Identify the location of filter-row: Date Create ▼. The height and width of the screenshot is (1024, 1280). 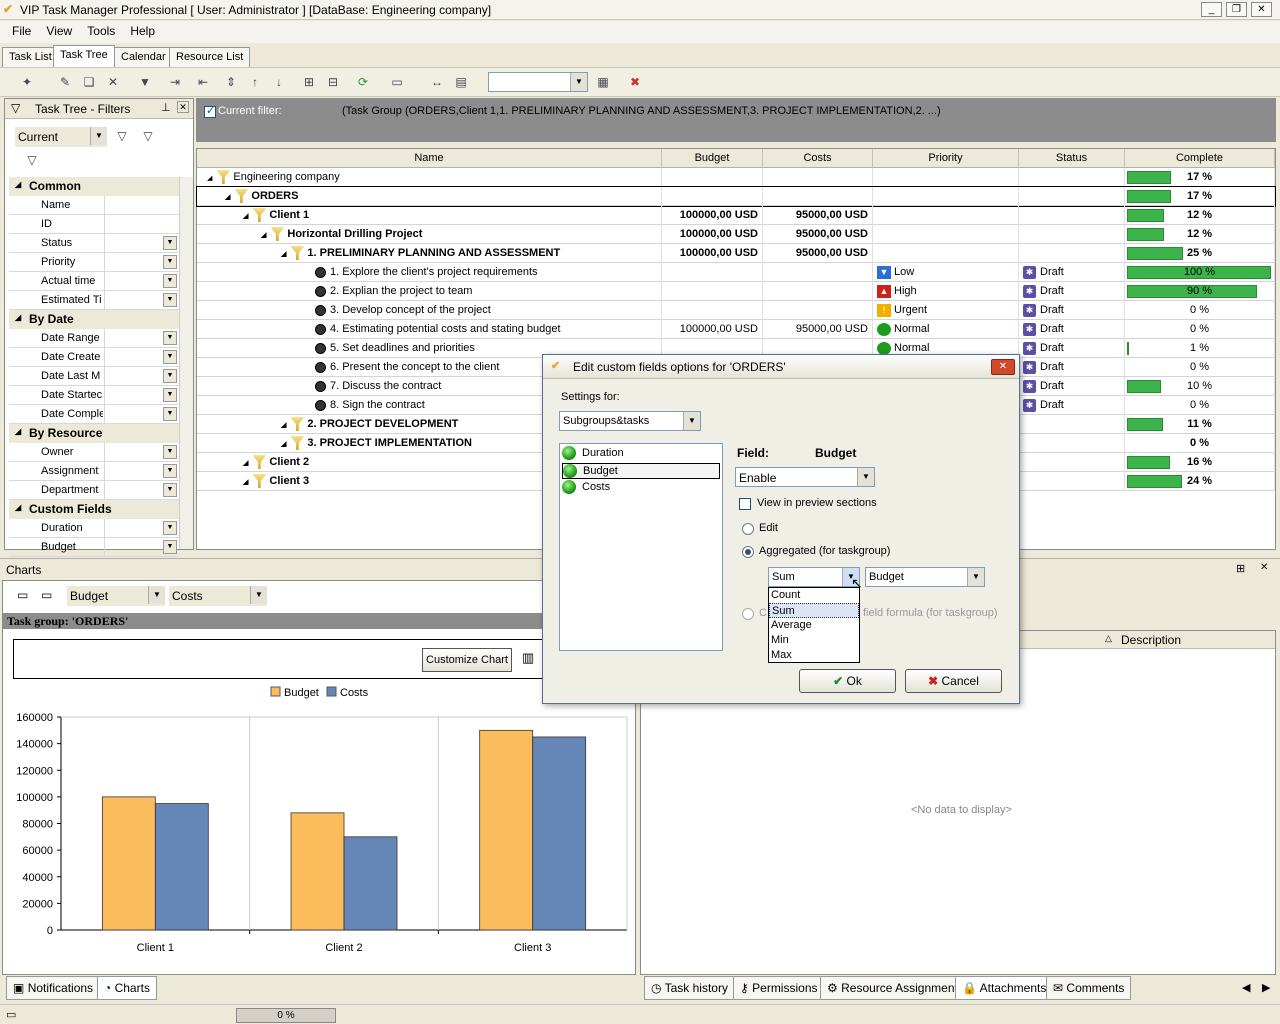
(94, 357).